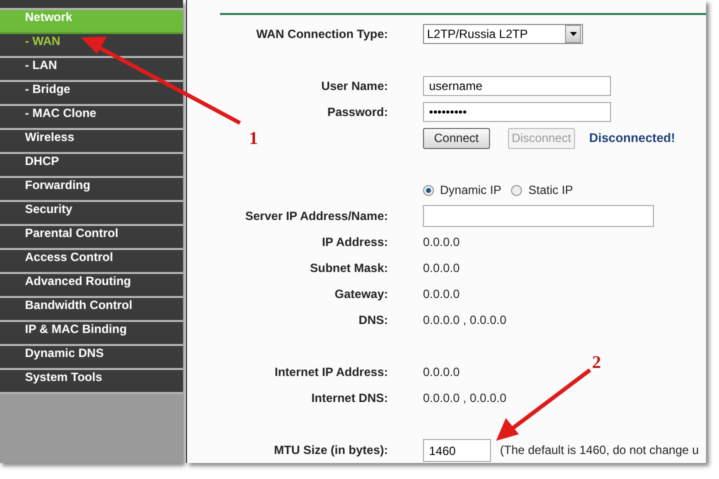 The image size is (719, 479). Describe the element at coordinates (91, 310) in the screenshot. I see `sidebar-item: Bandwidth Control` at that location.